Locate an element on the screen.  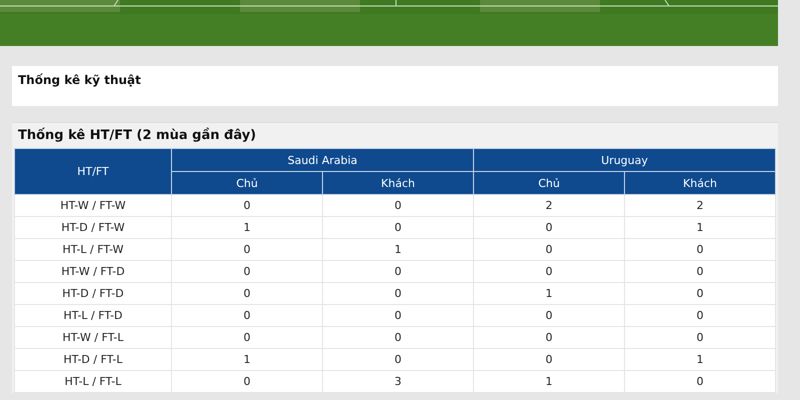
section-title: Thống kê kỹ thuật is located at coordinates (80, 80).